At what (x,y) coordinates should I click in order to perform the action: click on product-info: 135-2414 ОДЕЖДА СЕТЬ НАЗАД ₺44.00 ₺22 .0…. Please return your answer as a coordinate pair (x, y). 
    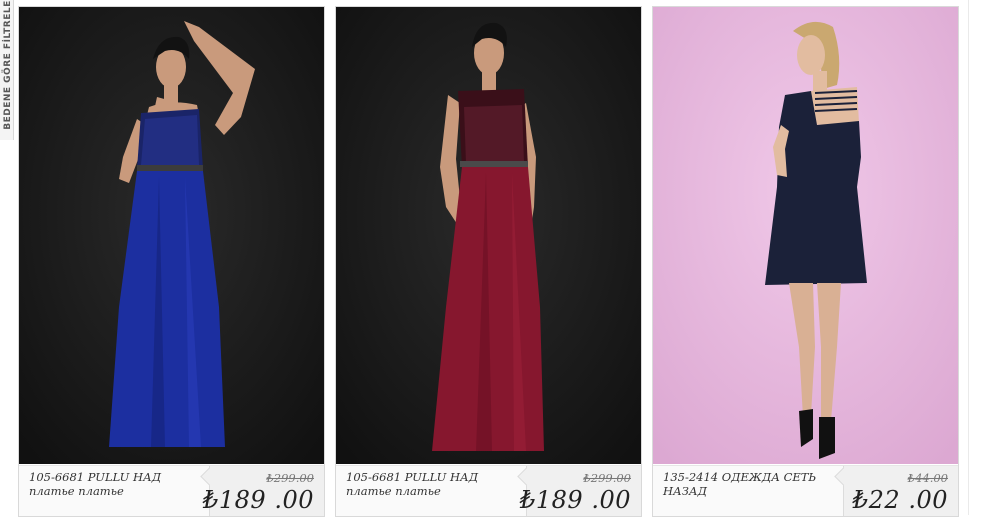
    Looking at the image, I should click on (805, 490).